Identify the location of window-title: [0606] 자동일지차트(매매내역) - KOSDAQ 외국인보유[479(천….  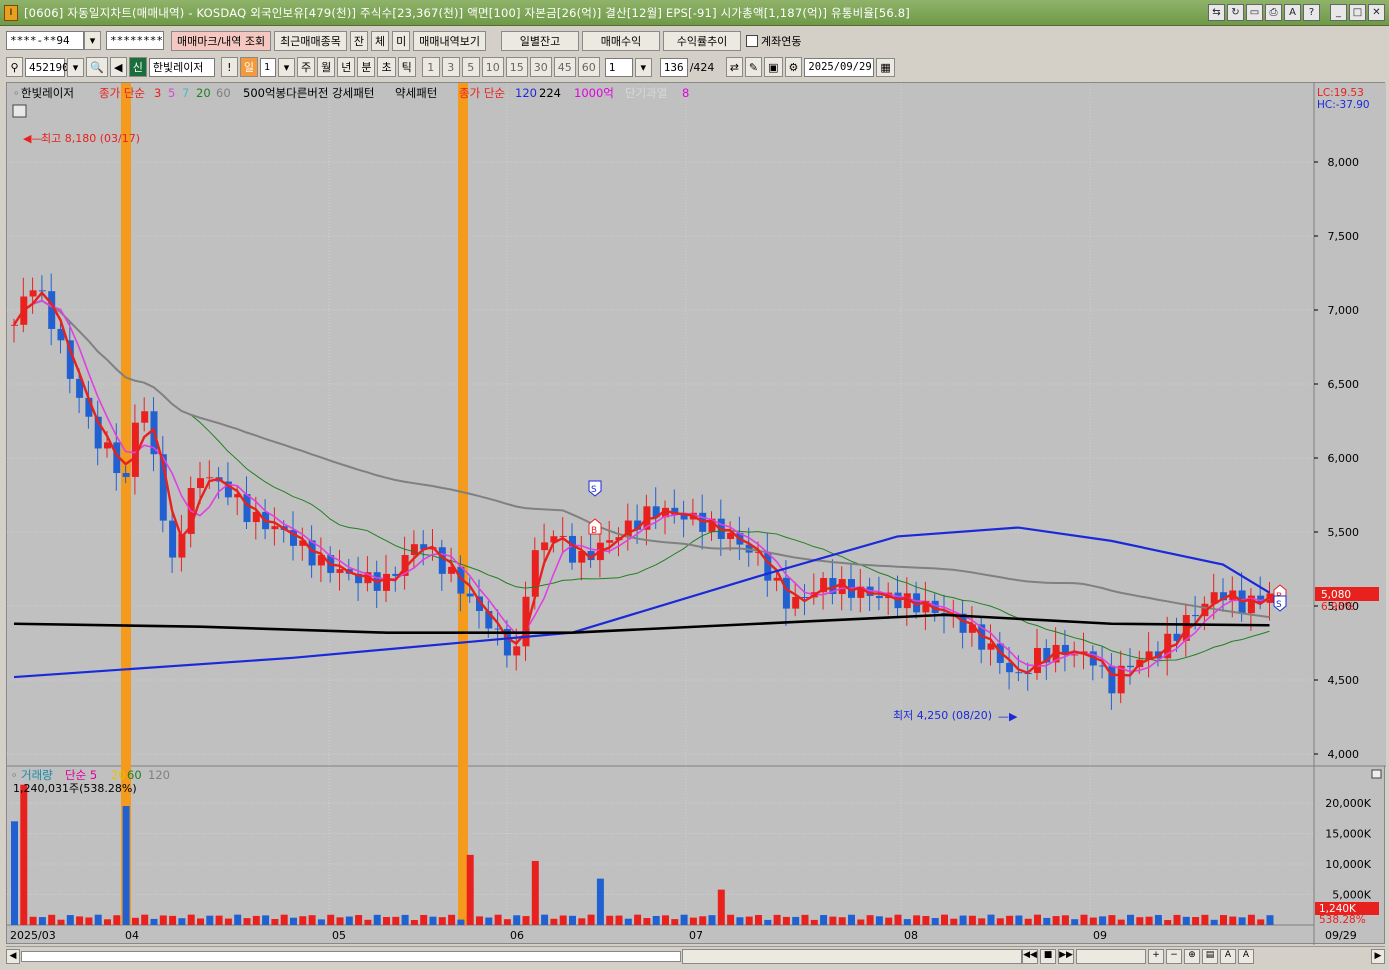
(467, 12).